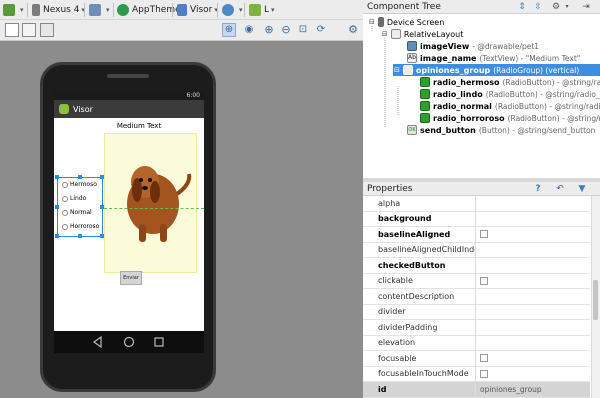 The image size is (600, 398). I want to click on properties-title: Properties, so click(390, 188).